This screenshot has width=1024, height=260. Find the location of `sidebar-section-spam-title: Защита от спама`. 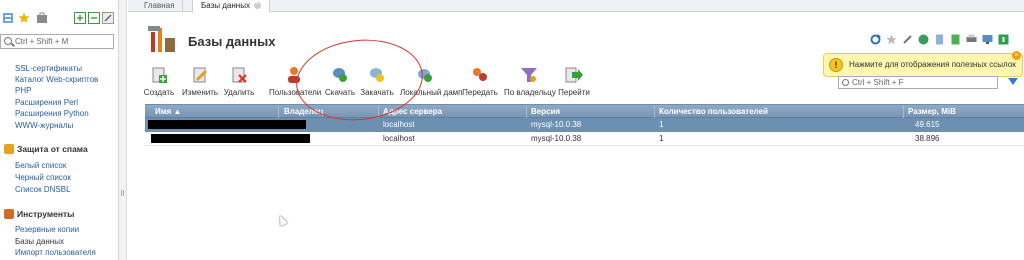

sidebar-section-spam-title: Защита от спама is located at coordinates (52, 149).